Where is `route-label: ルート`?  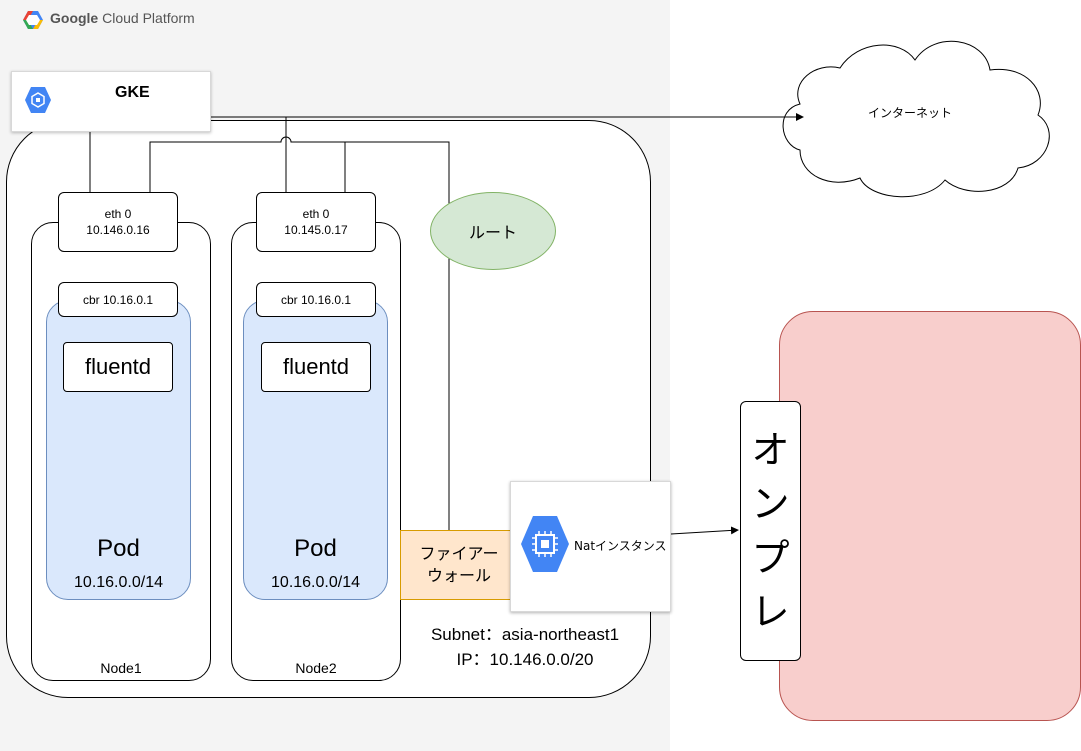 route-label: ルート is located at coordinates (492, 232).